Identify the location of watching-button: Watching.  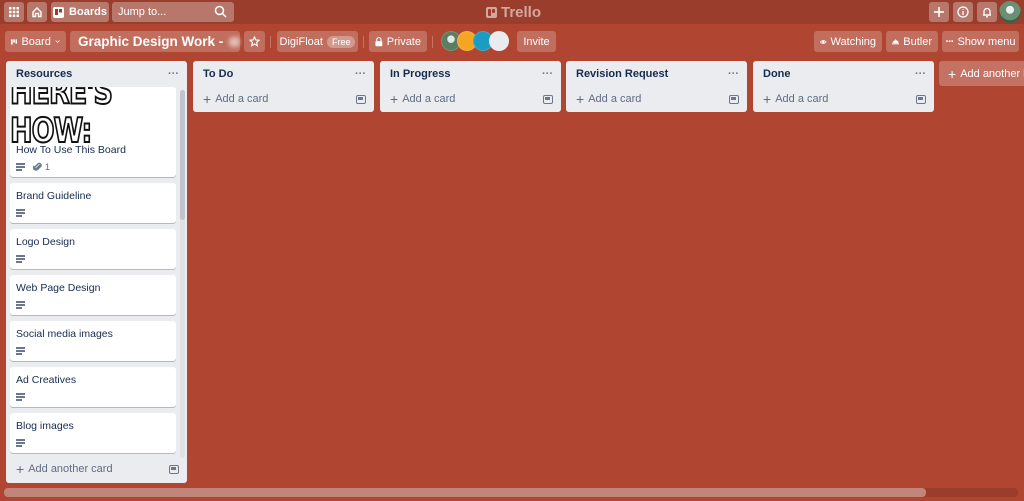
(848, 41).